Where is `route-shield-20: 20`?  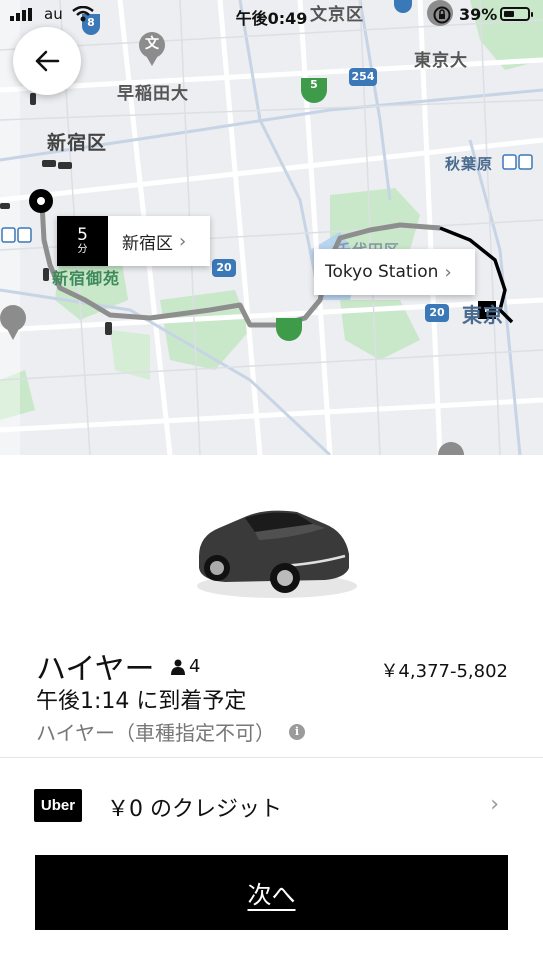 route-shield-20: 20 is located at coordinates (224, 267).